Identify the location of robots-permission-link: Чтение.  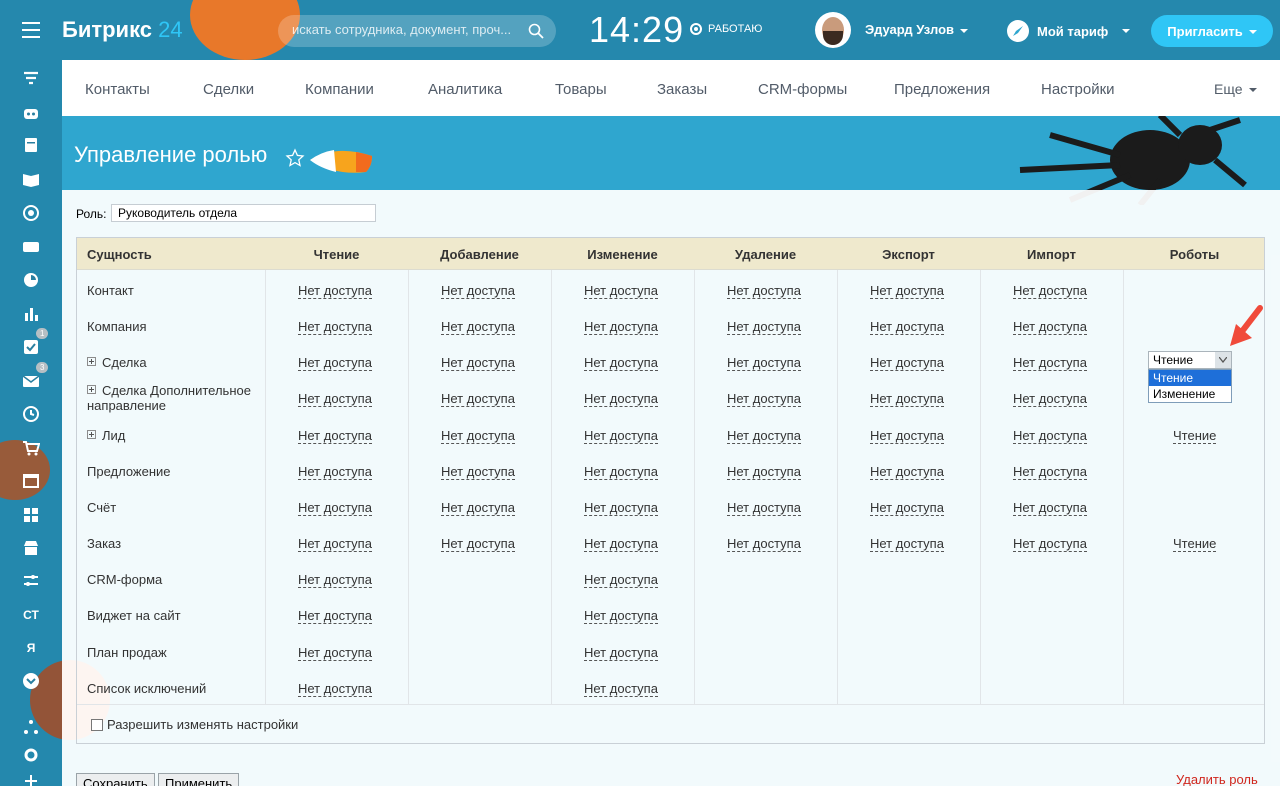
(1195, 544).